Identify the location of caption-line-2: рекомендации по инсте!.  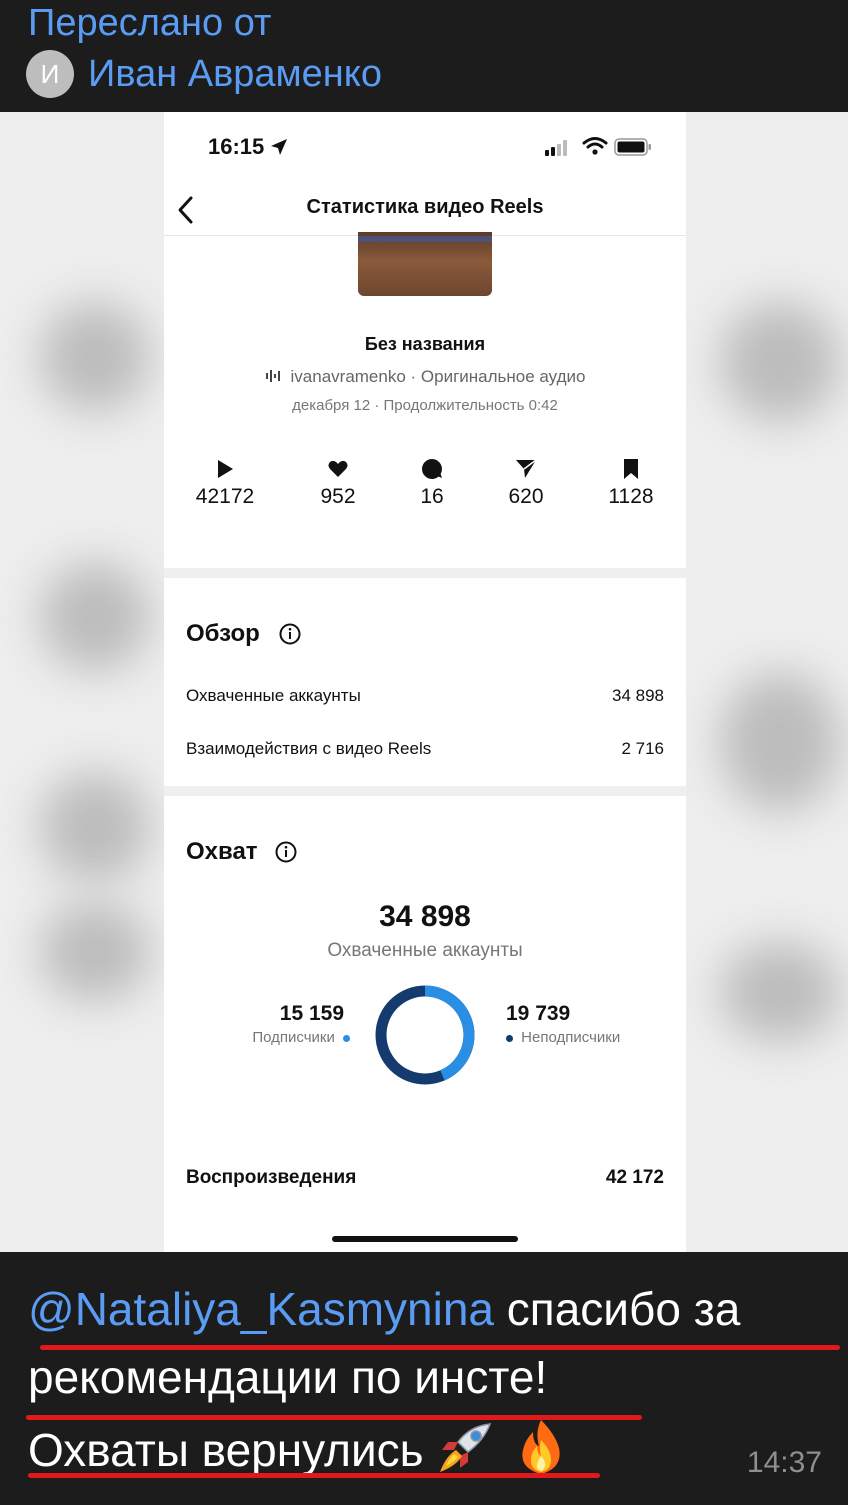
(288, 1377).